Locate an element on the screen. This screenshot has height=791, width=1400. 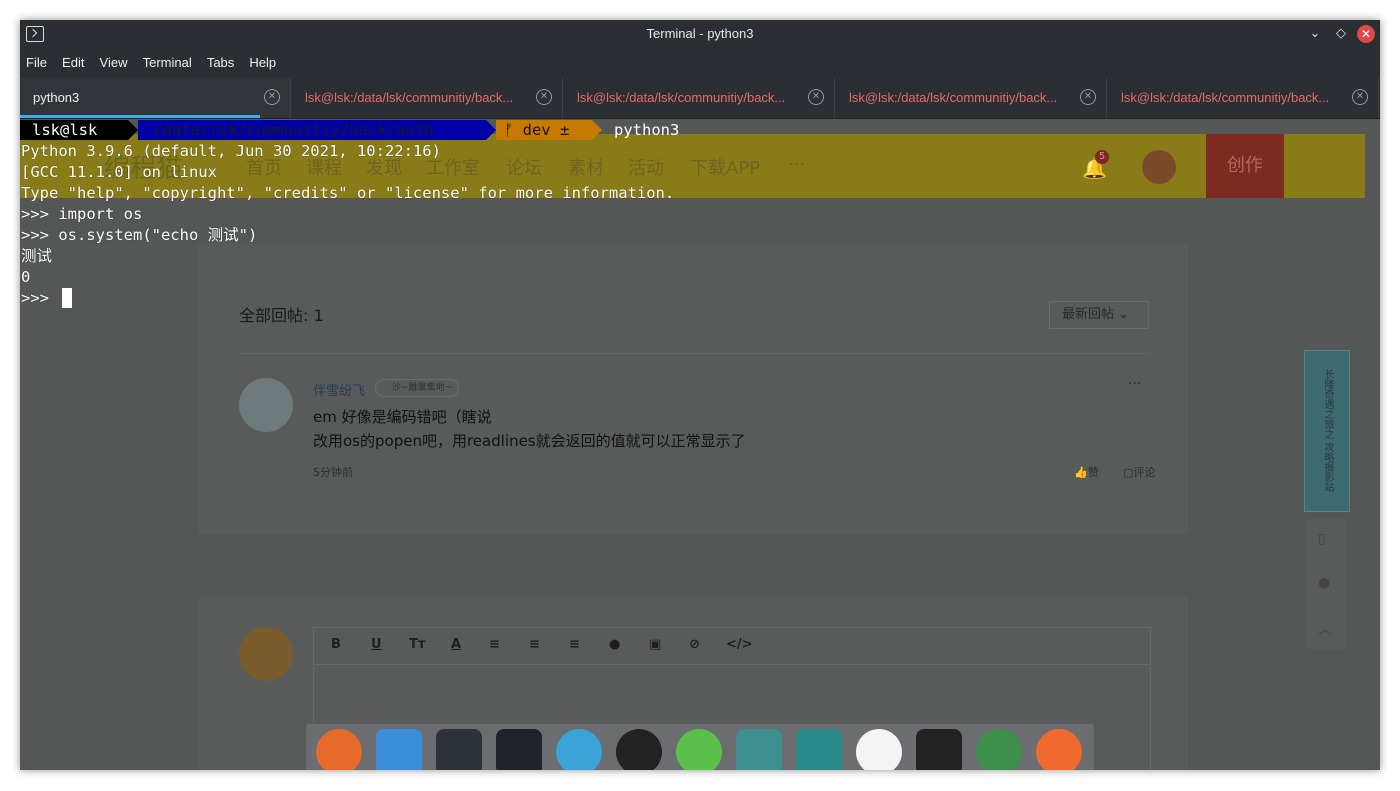
bg-like-label: 赞 is located at coordinates (1093, 472).